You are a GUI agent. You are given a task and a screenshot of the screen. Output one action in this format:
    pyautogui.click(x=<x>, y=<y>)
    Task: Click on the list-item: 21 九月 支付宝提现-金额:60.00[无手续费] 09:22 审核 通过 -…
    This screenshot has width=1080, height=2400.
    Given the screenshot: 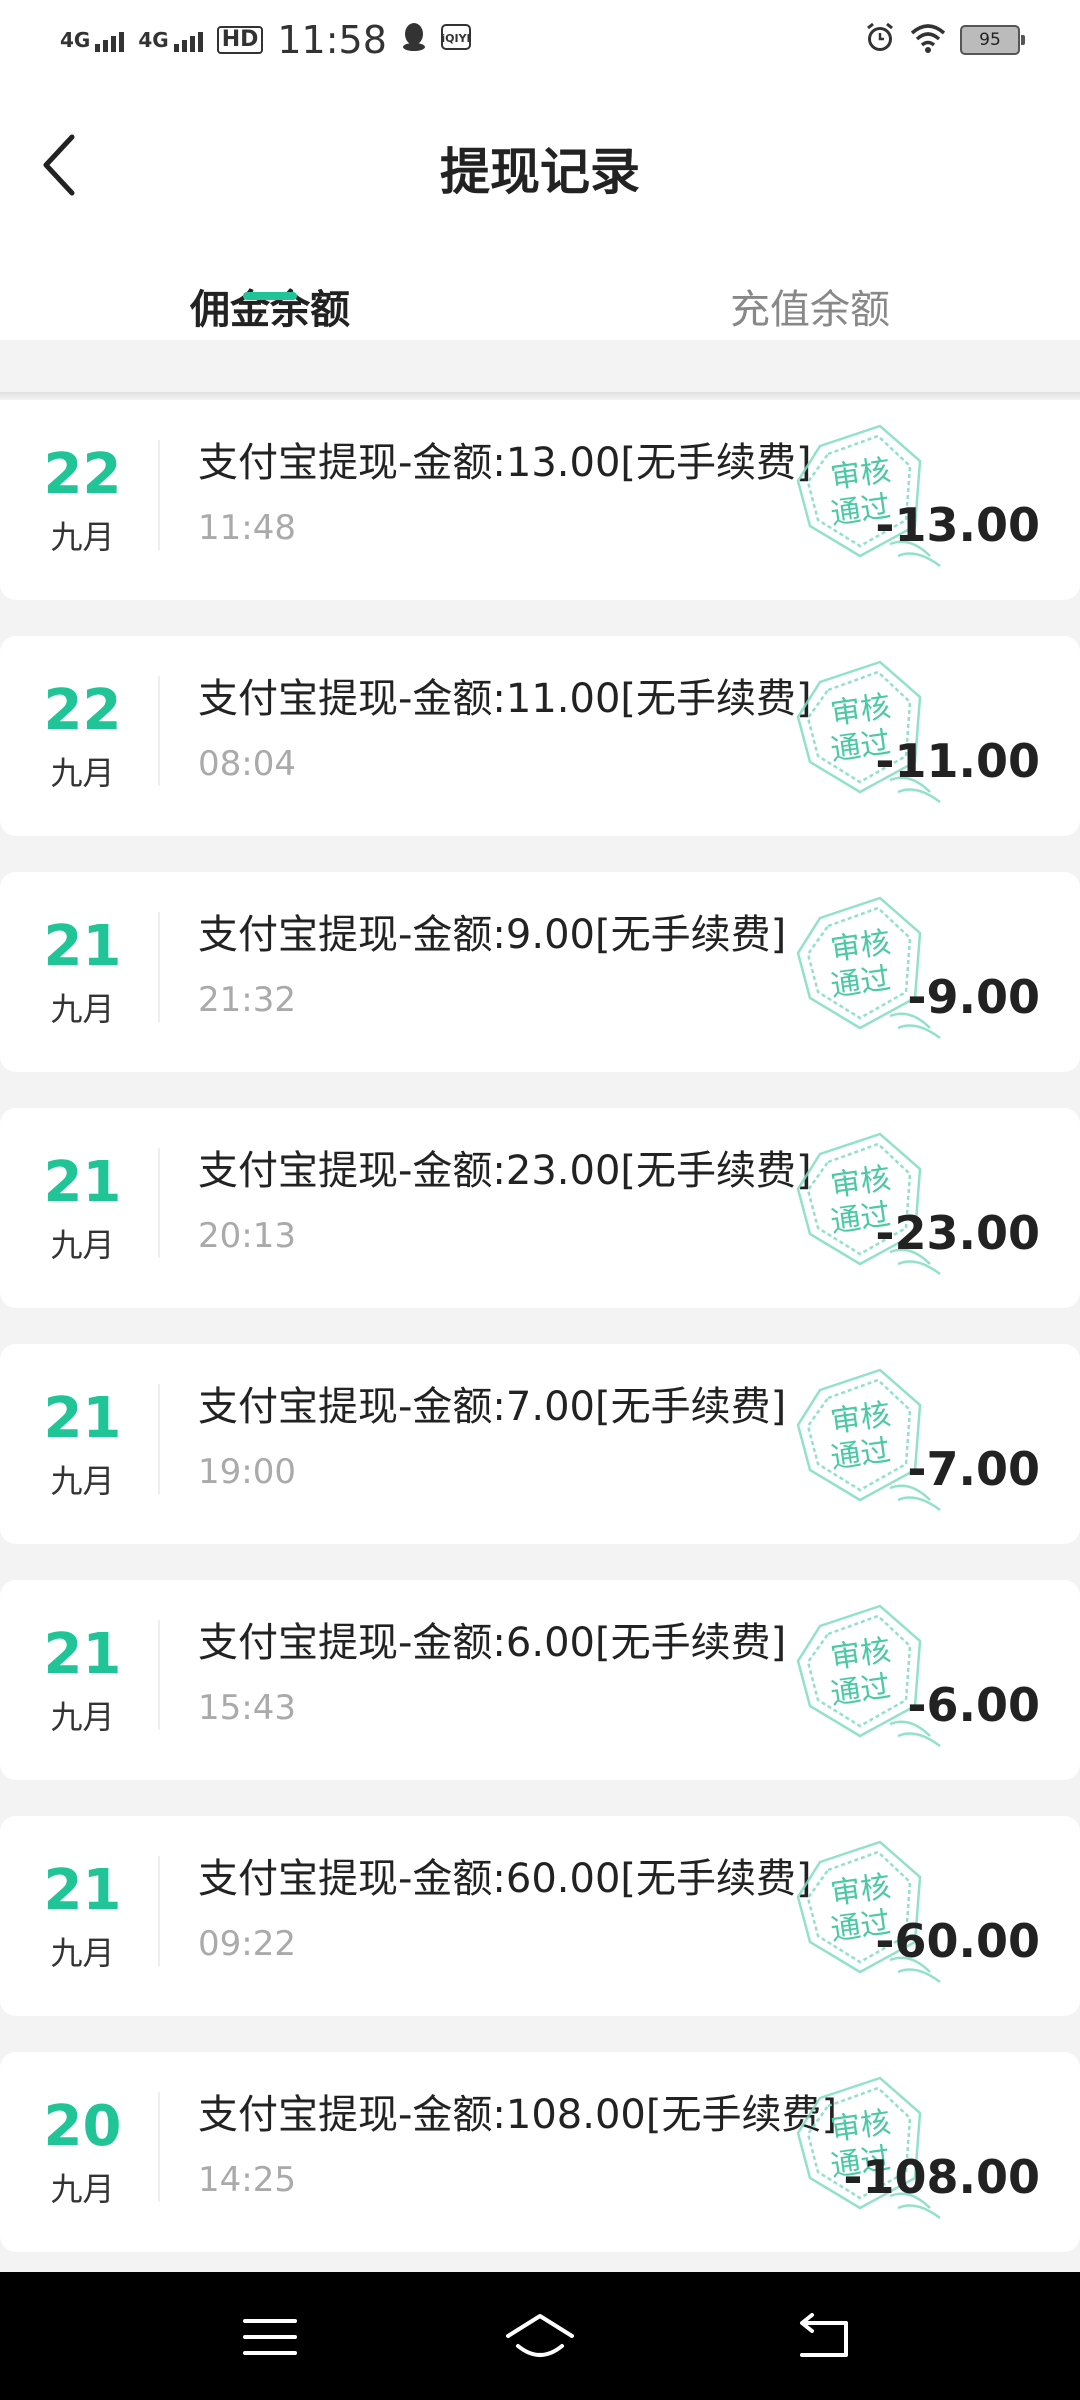 What is the action you would take?
    pyautogui.click(x=540, y=1916)
    